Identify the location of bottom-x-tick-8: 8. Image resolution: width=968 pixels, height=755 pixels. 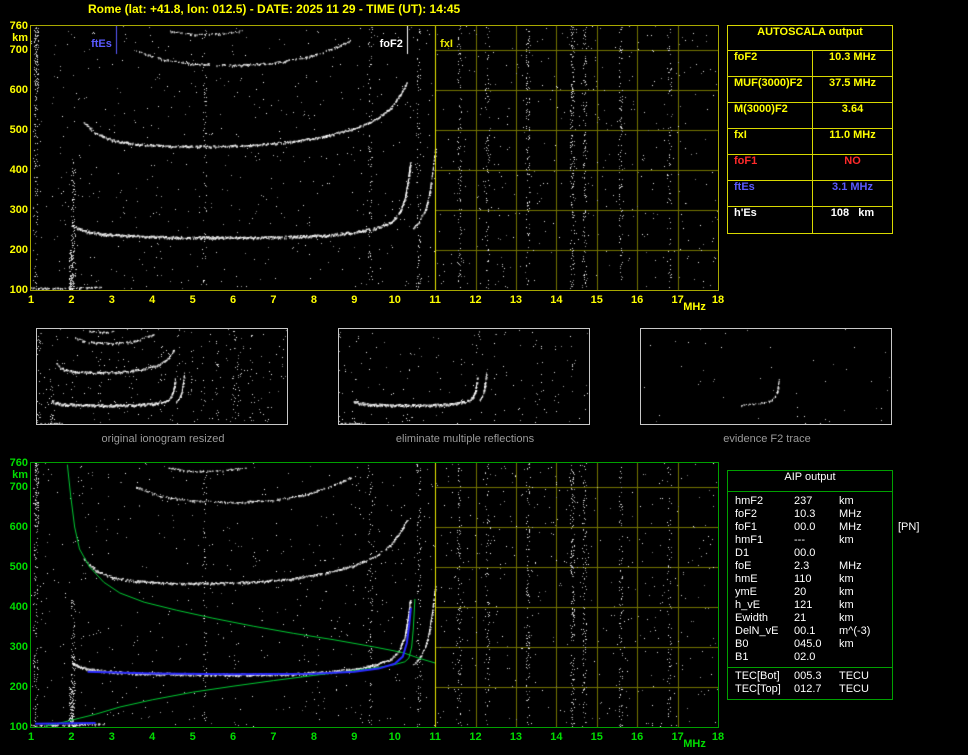
(313, 737).